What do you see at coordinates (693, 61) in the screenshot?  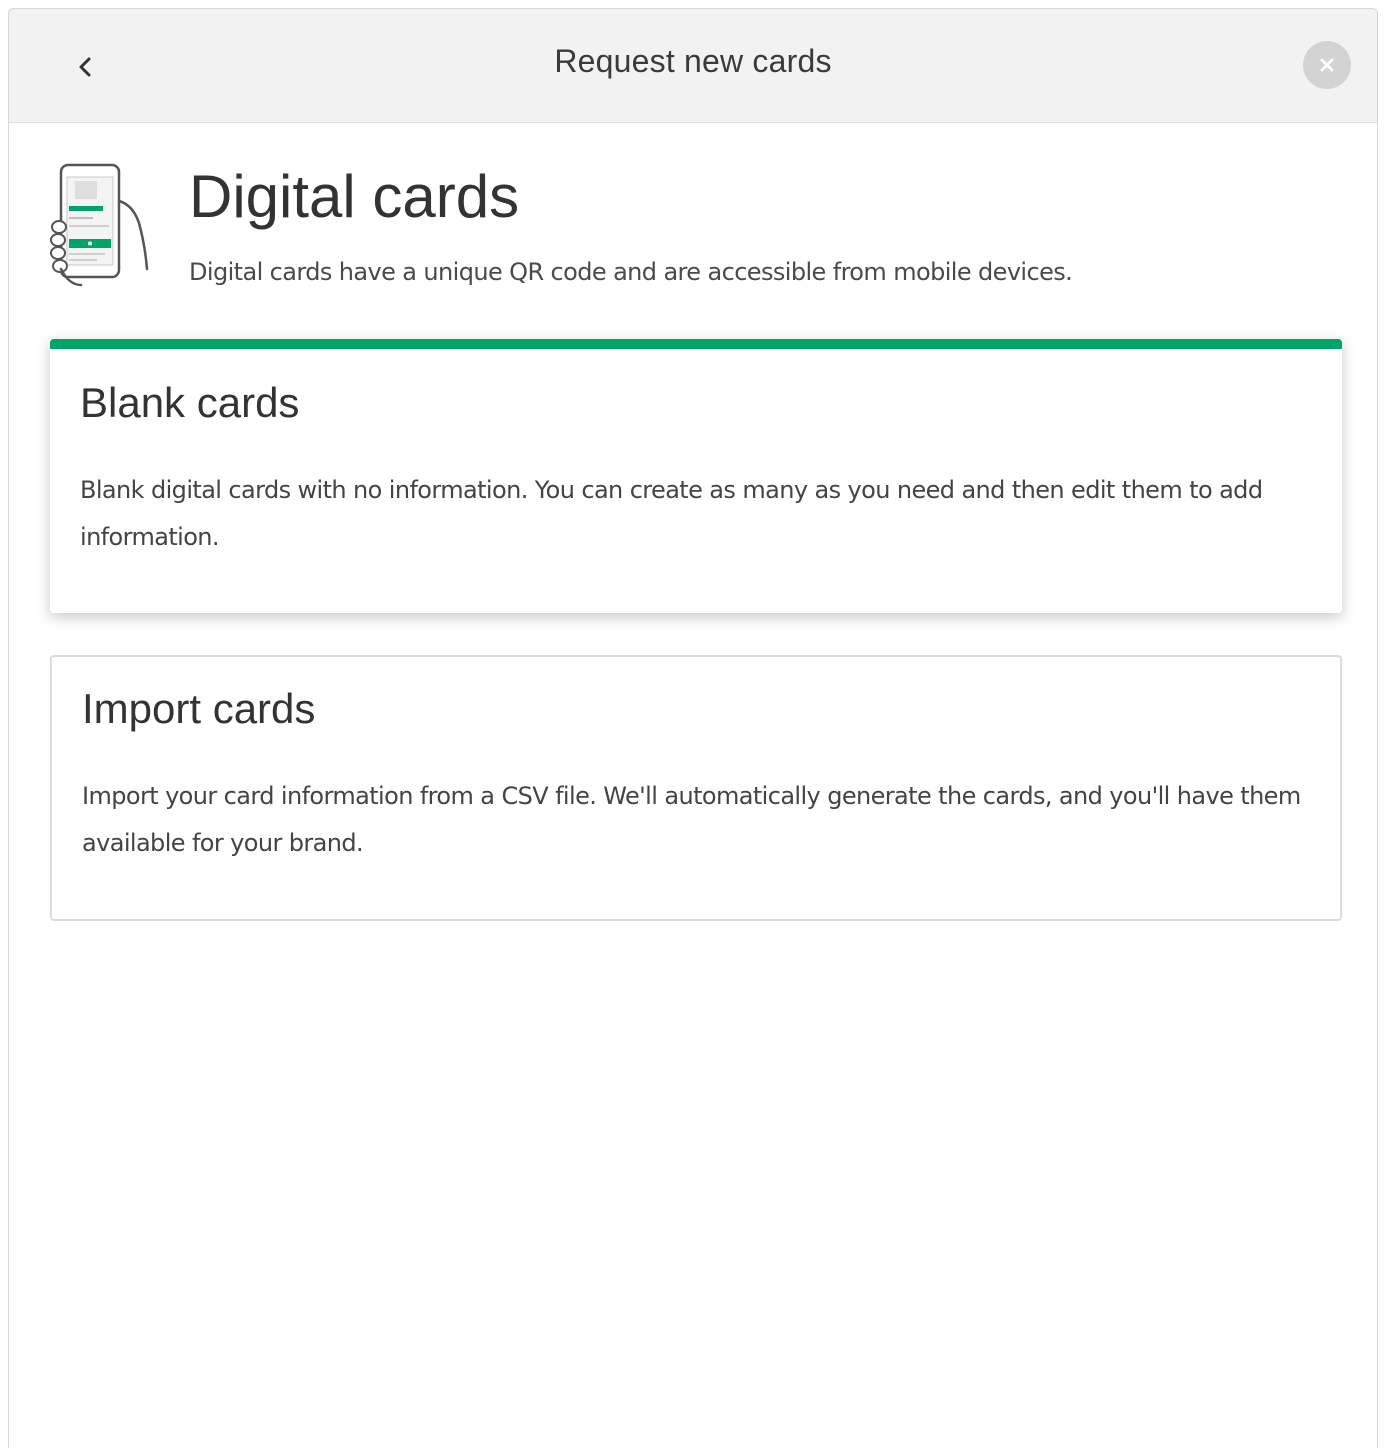 I see `dialog-title: Request new cards` at bounding box center [693, 61].